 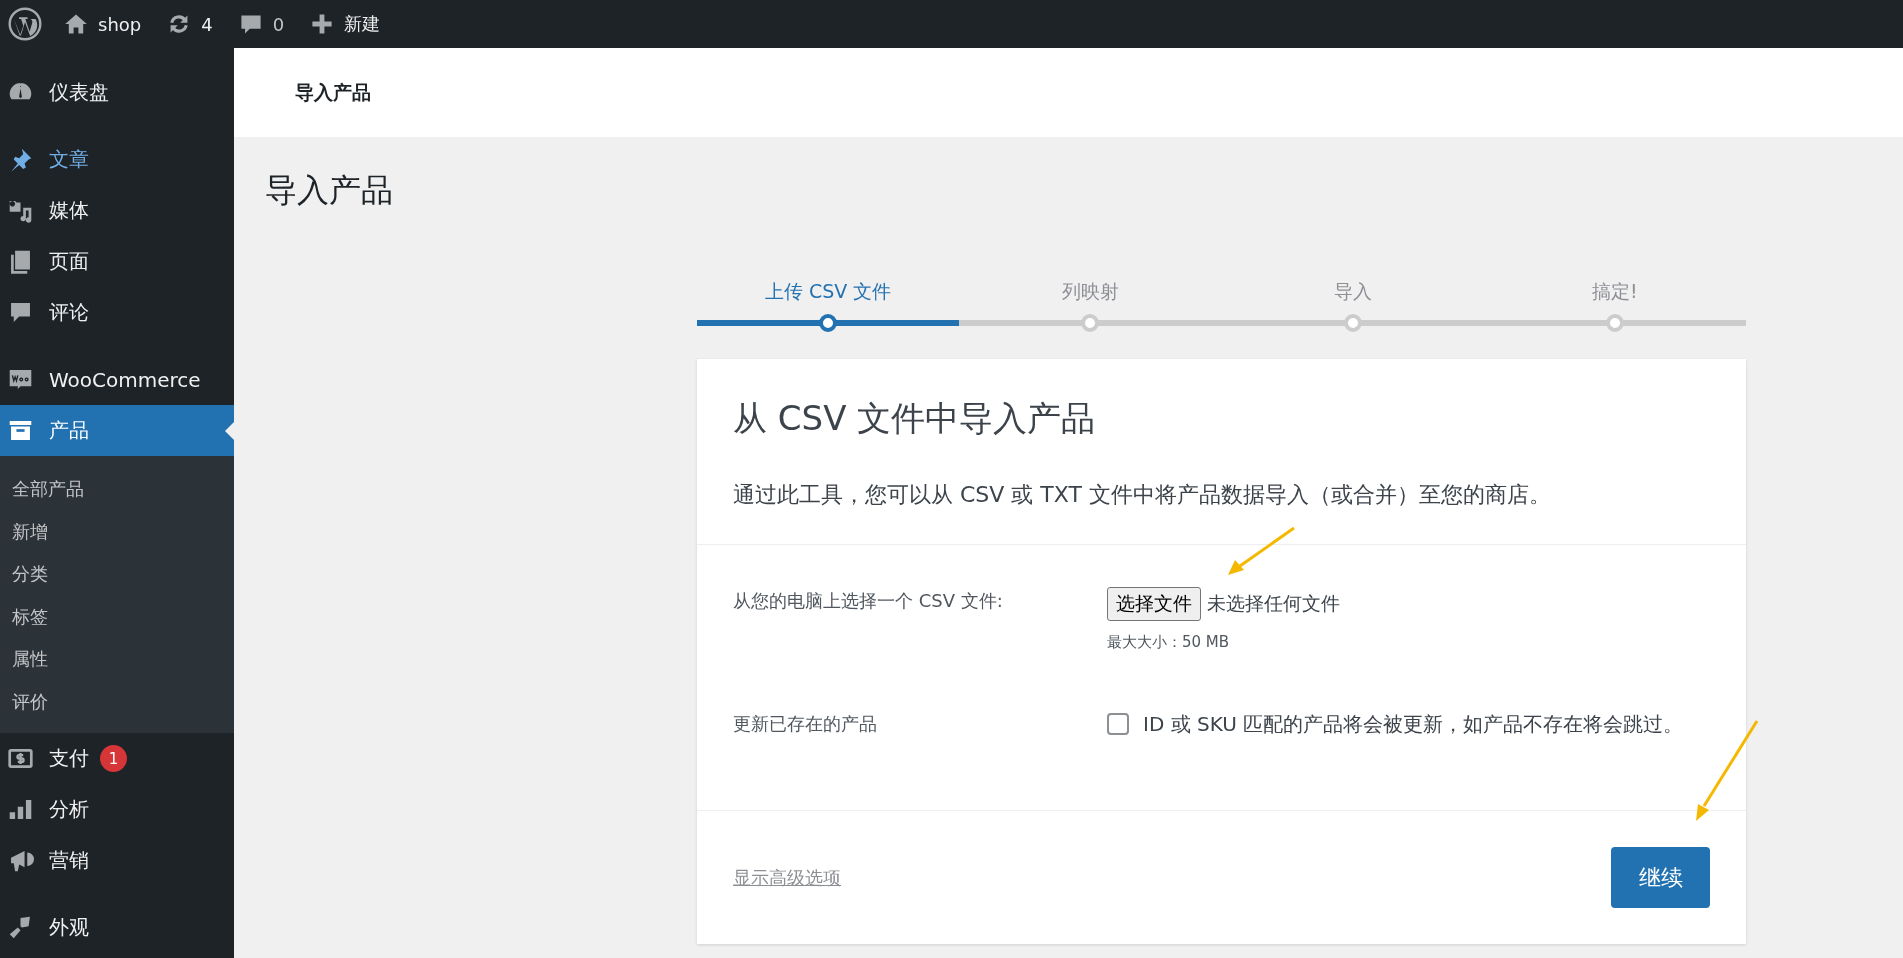 I want to click on admin-bar-link: 4, so click(x=190, y=24).